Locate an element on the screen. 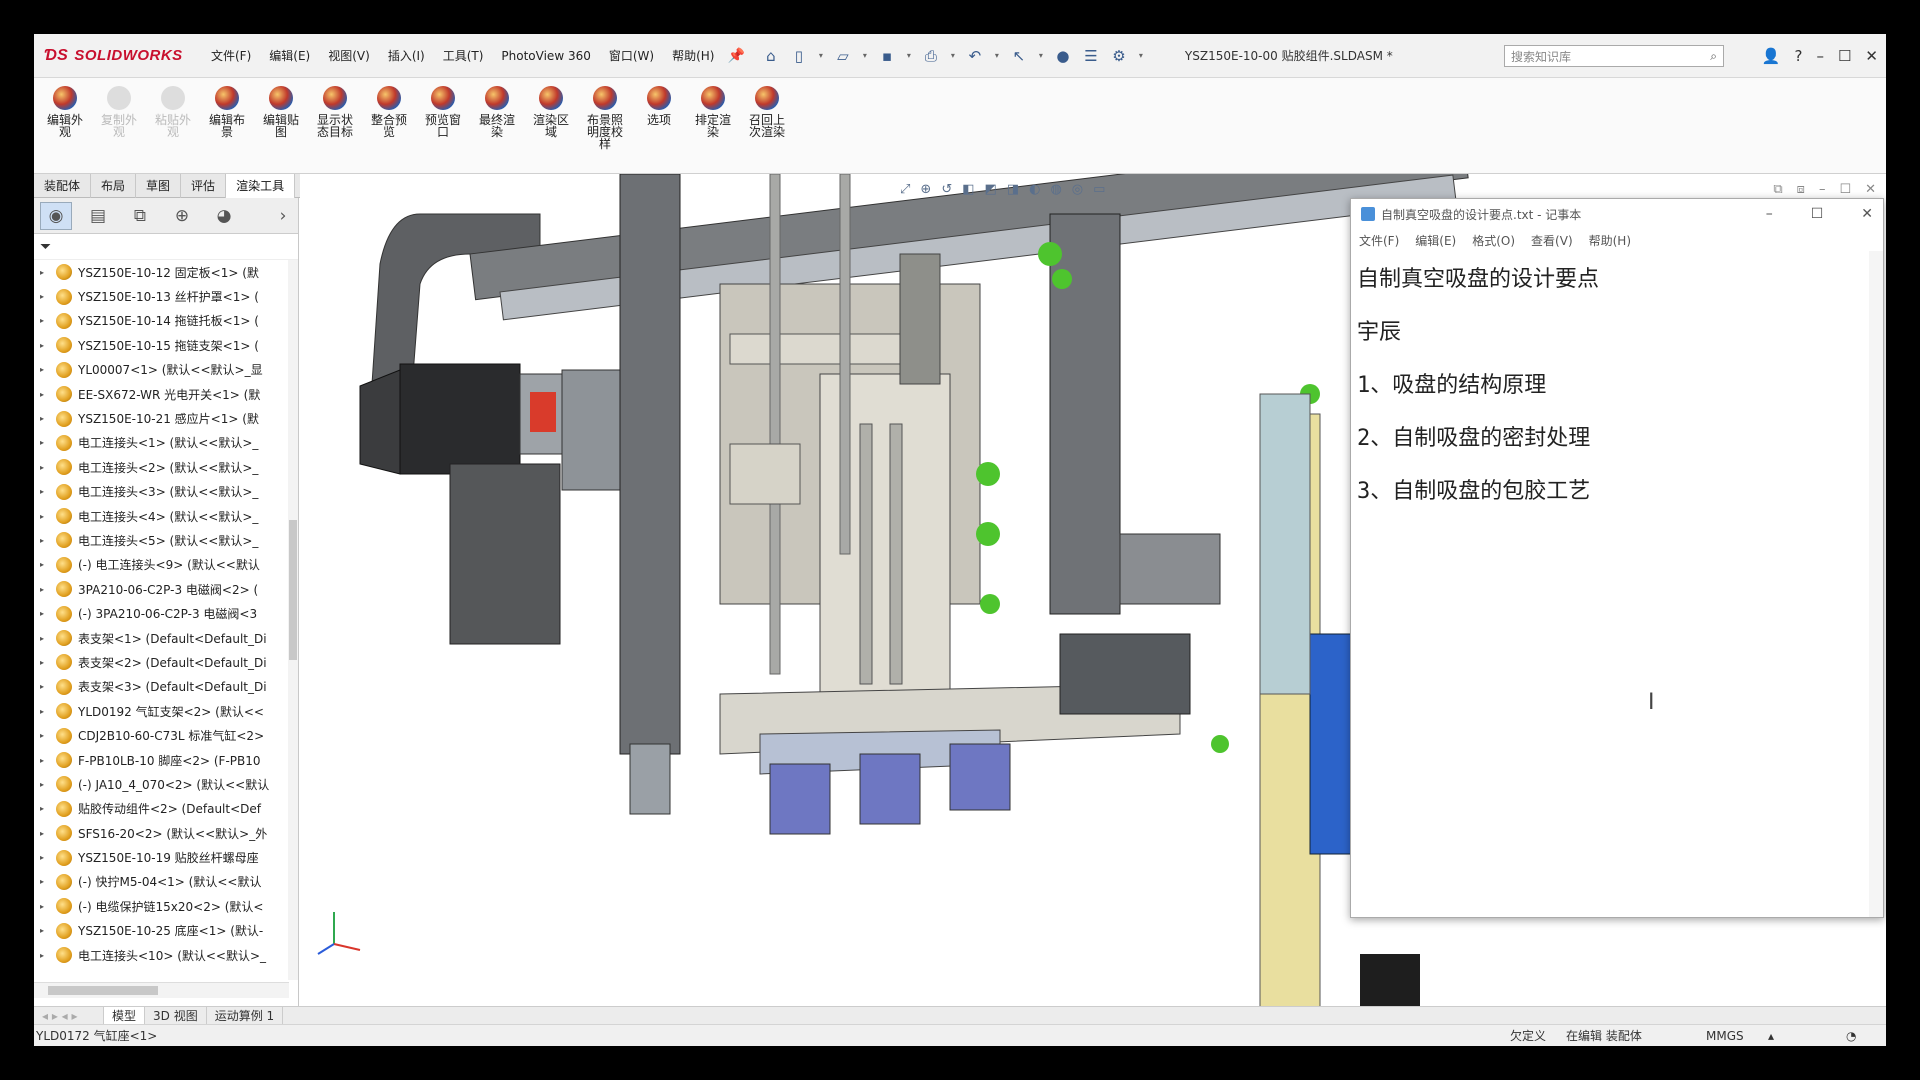 The height and width of the screenshot is (1080, 1920). menu-item: 窗口(W) is located at coordinates (631, 56).